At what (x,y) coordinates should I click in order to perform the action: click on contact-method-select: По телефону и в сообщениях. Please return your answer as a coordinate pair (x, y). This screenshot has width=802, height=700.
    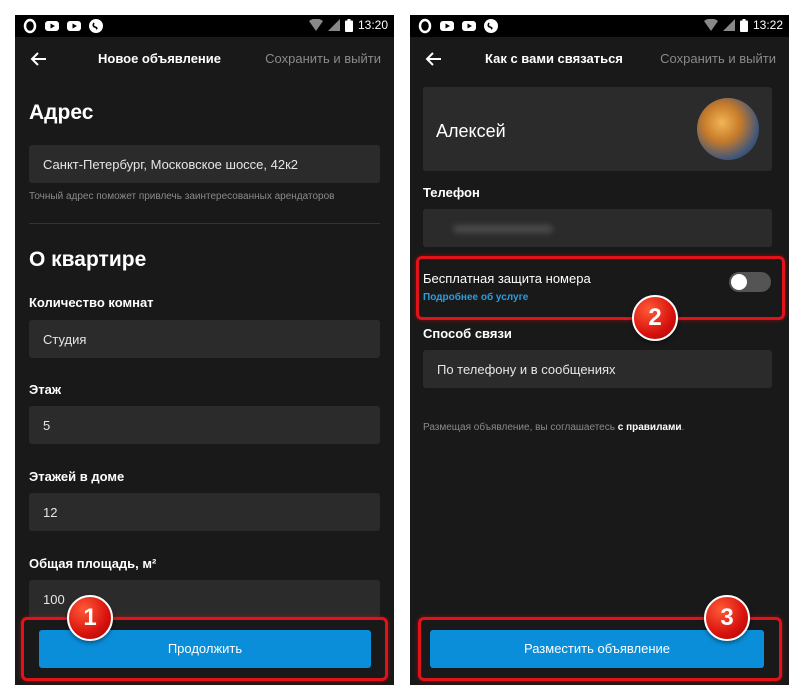
    Looking at the image, I should click on (597, 369).